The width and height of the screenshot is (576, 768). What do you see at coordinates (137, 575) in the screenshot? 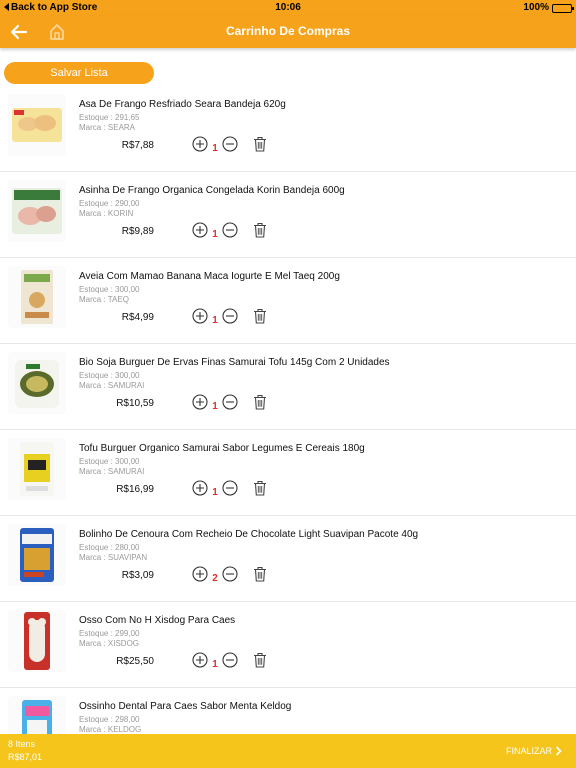
I see `product-price: R$3,09` at bounding box center [137, 575].